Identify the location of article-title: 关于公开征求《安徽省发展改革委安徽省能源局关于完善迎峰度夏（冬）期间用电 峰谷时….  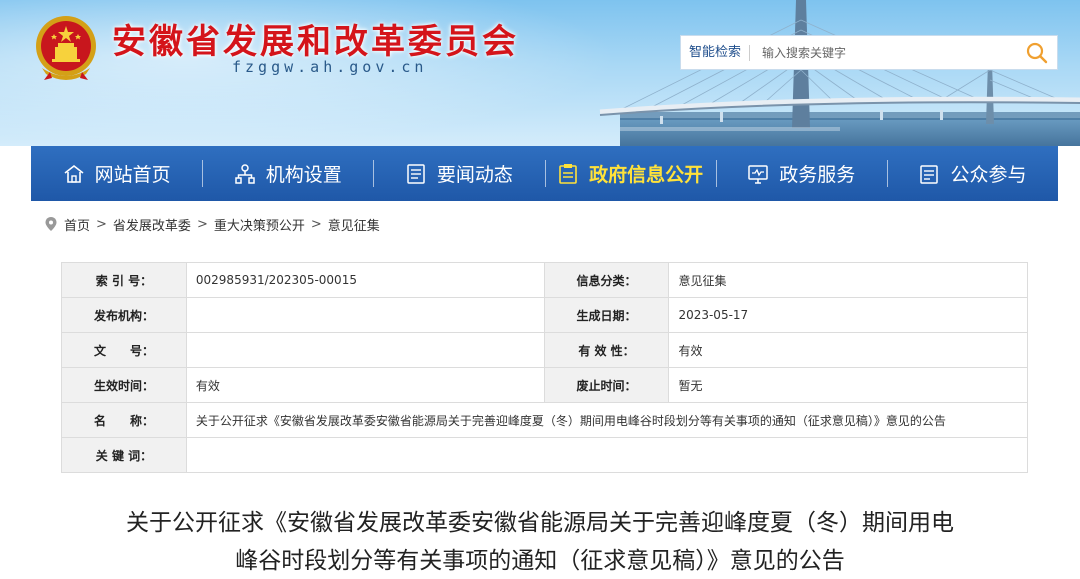
(540, 541).